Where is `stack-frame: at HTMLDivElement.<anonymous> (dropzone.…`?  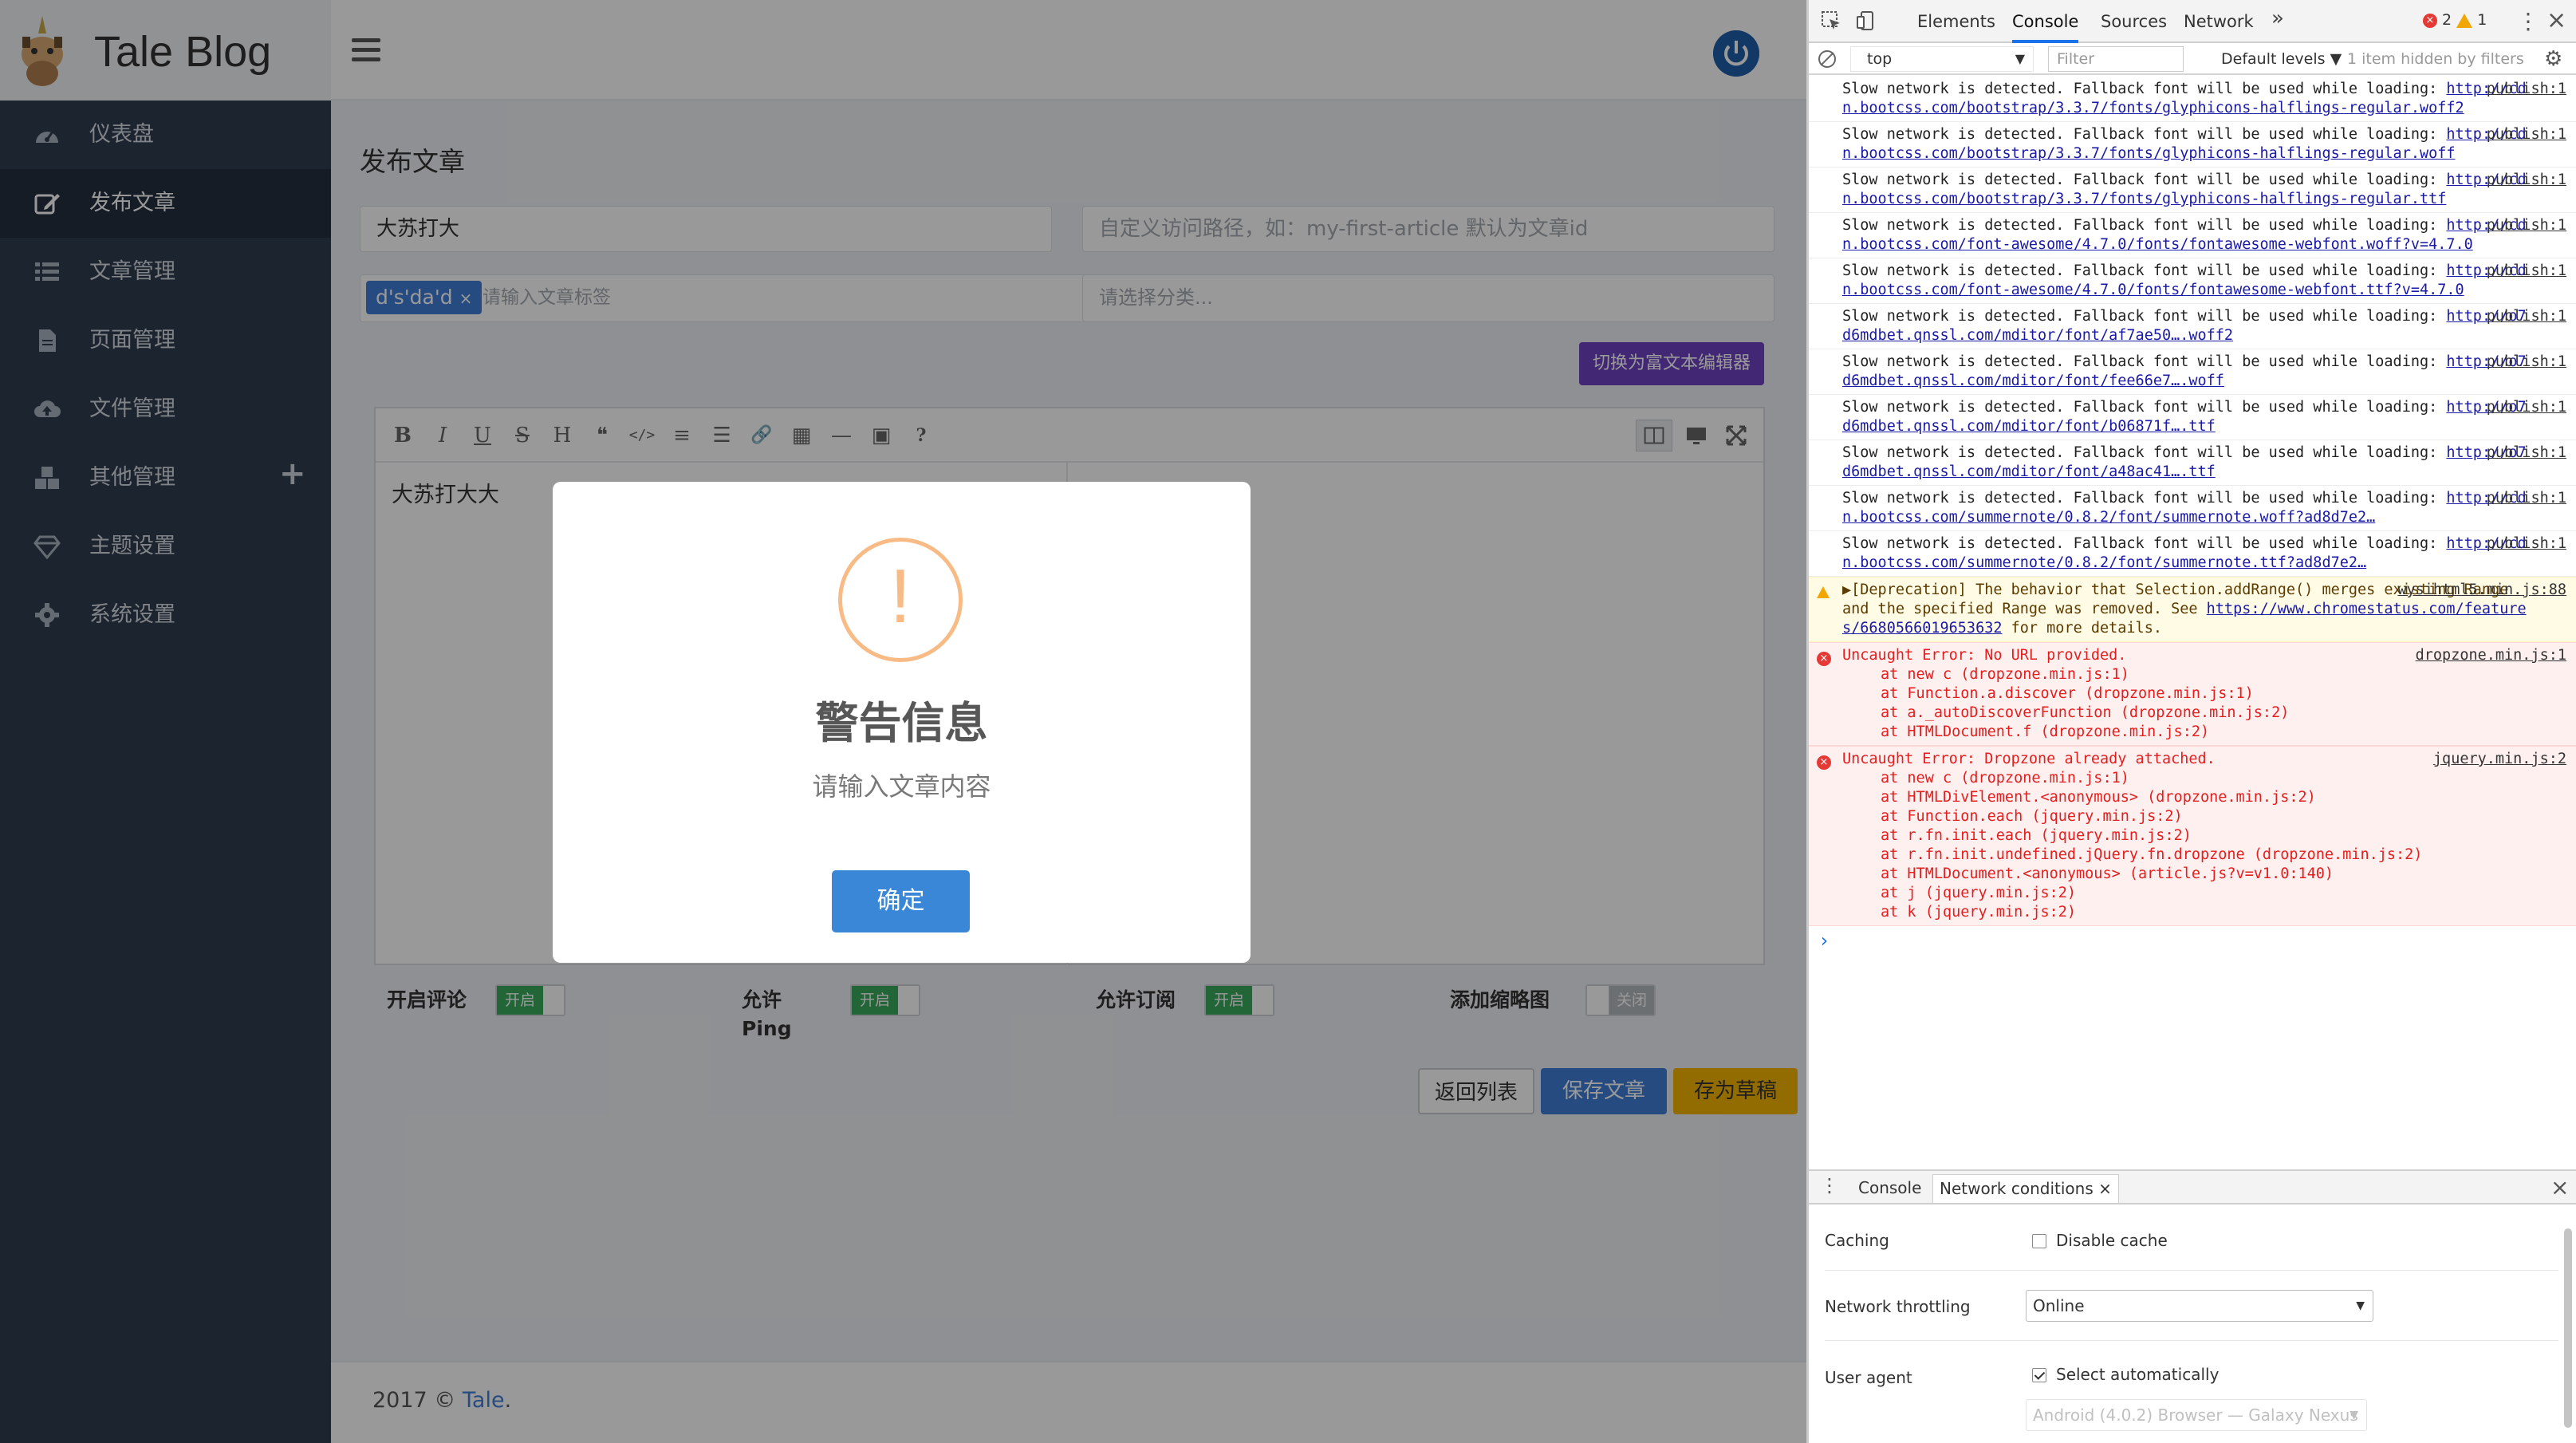 stack-frame: at HTMLDivElement.<anonymous> (dropzone.… is located at coordinates (2185, 797).